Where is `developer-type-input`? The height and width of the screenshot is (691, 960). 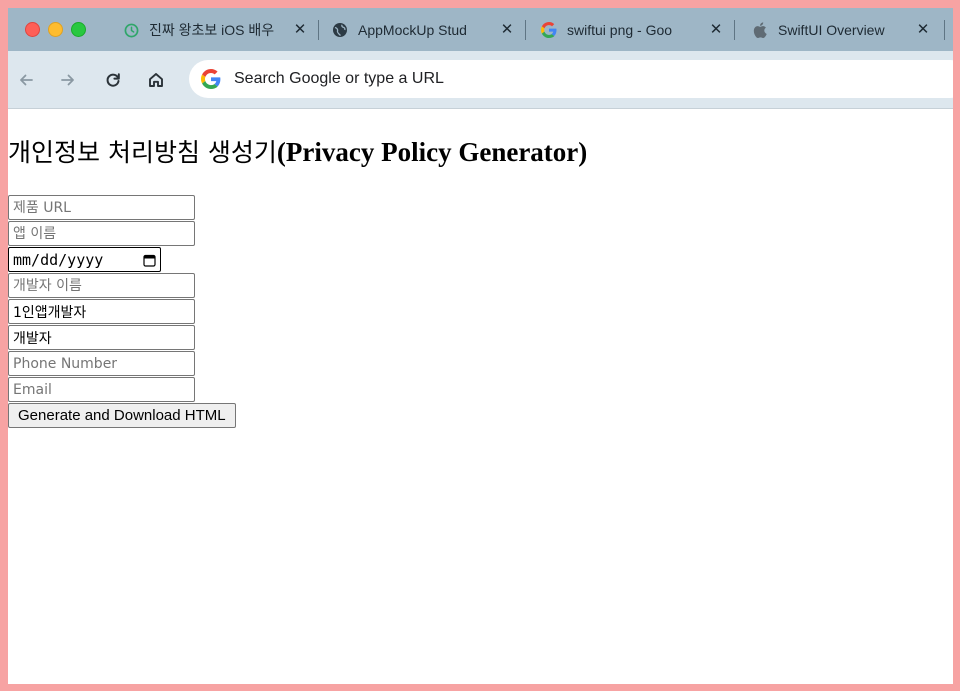 developer-type-input is located at coordinates (101, 311).